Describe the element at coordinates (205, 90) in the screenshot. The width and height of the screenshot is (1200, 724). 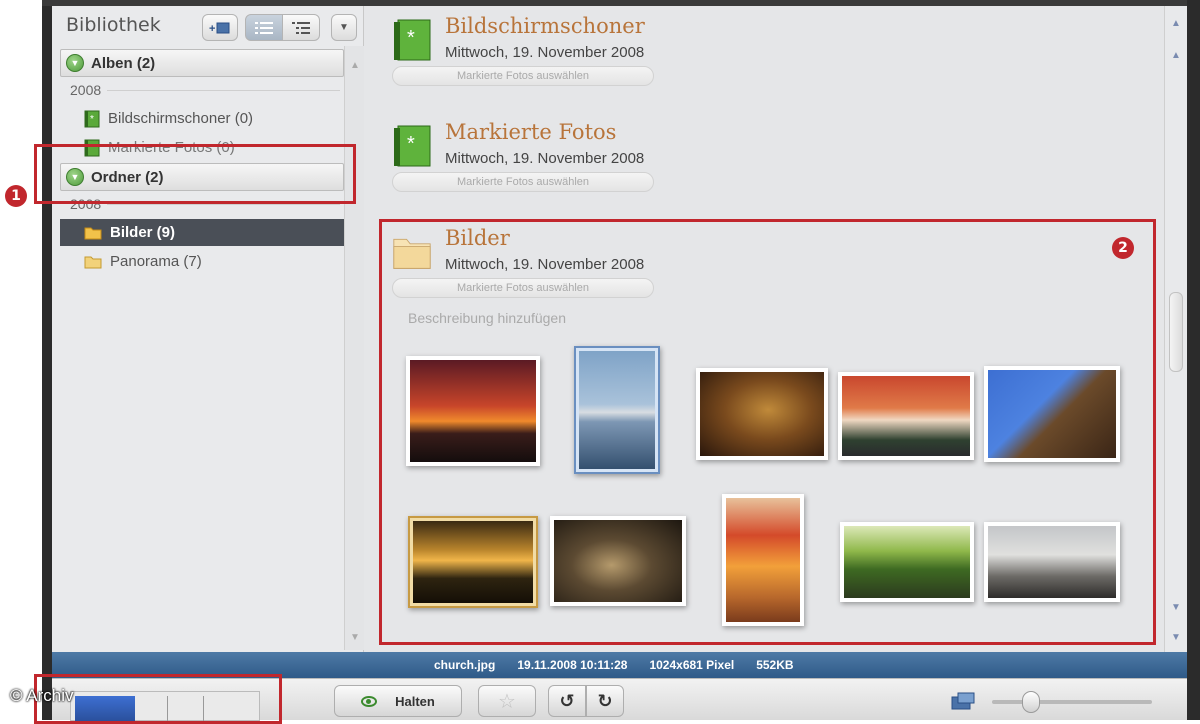
I see `year-divider: 2008` at that location.